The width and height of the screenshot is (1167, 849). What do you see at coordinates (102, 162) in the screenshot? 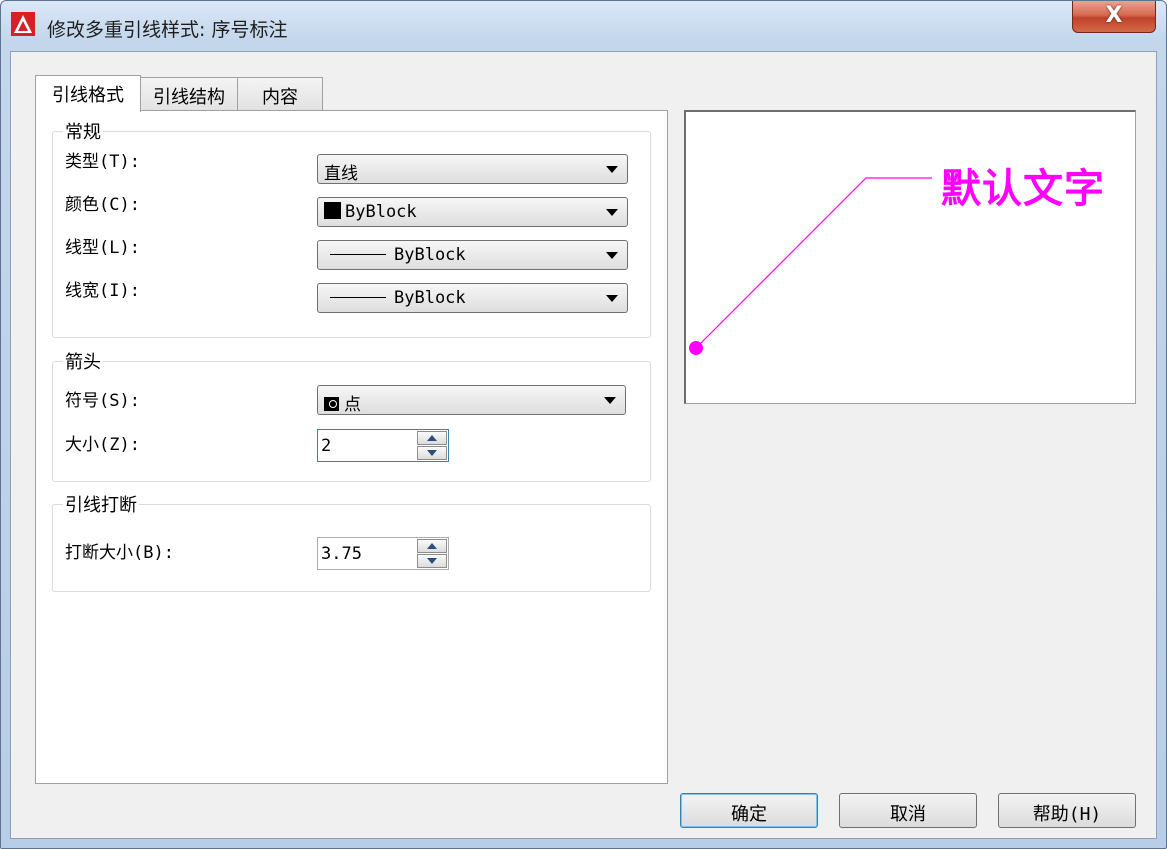
I see `type-label: 类型(T):` at bounding box center [102, 162].